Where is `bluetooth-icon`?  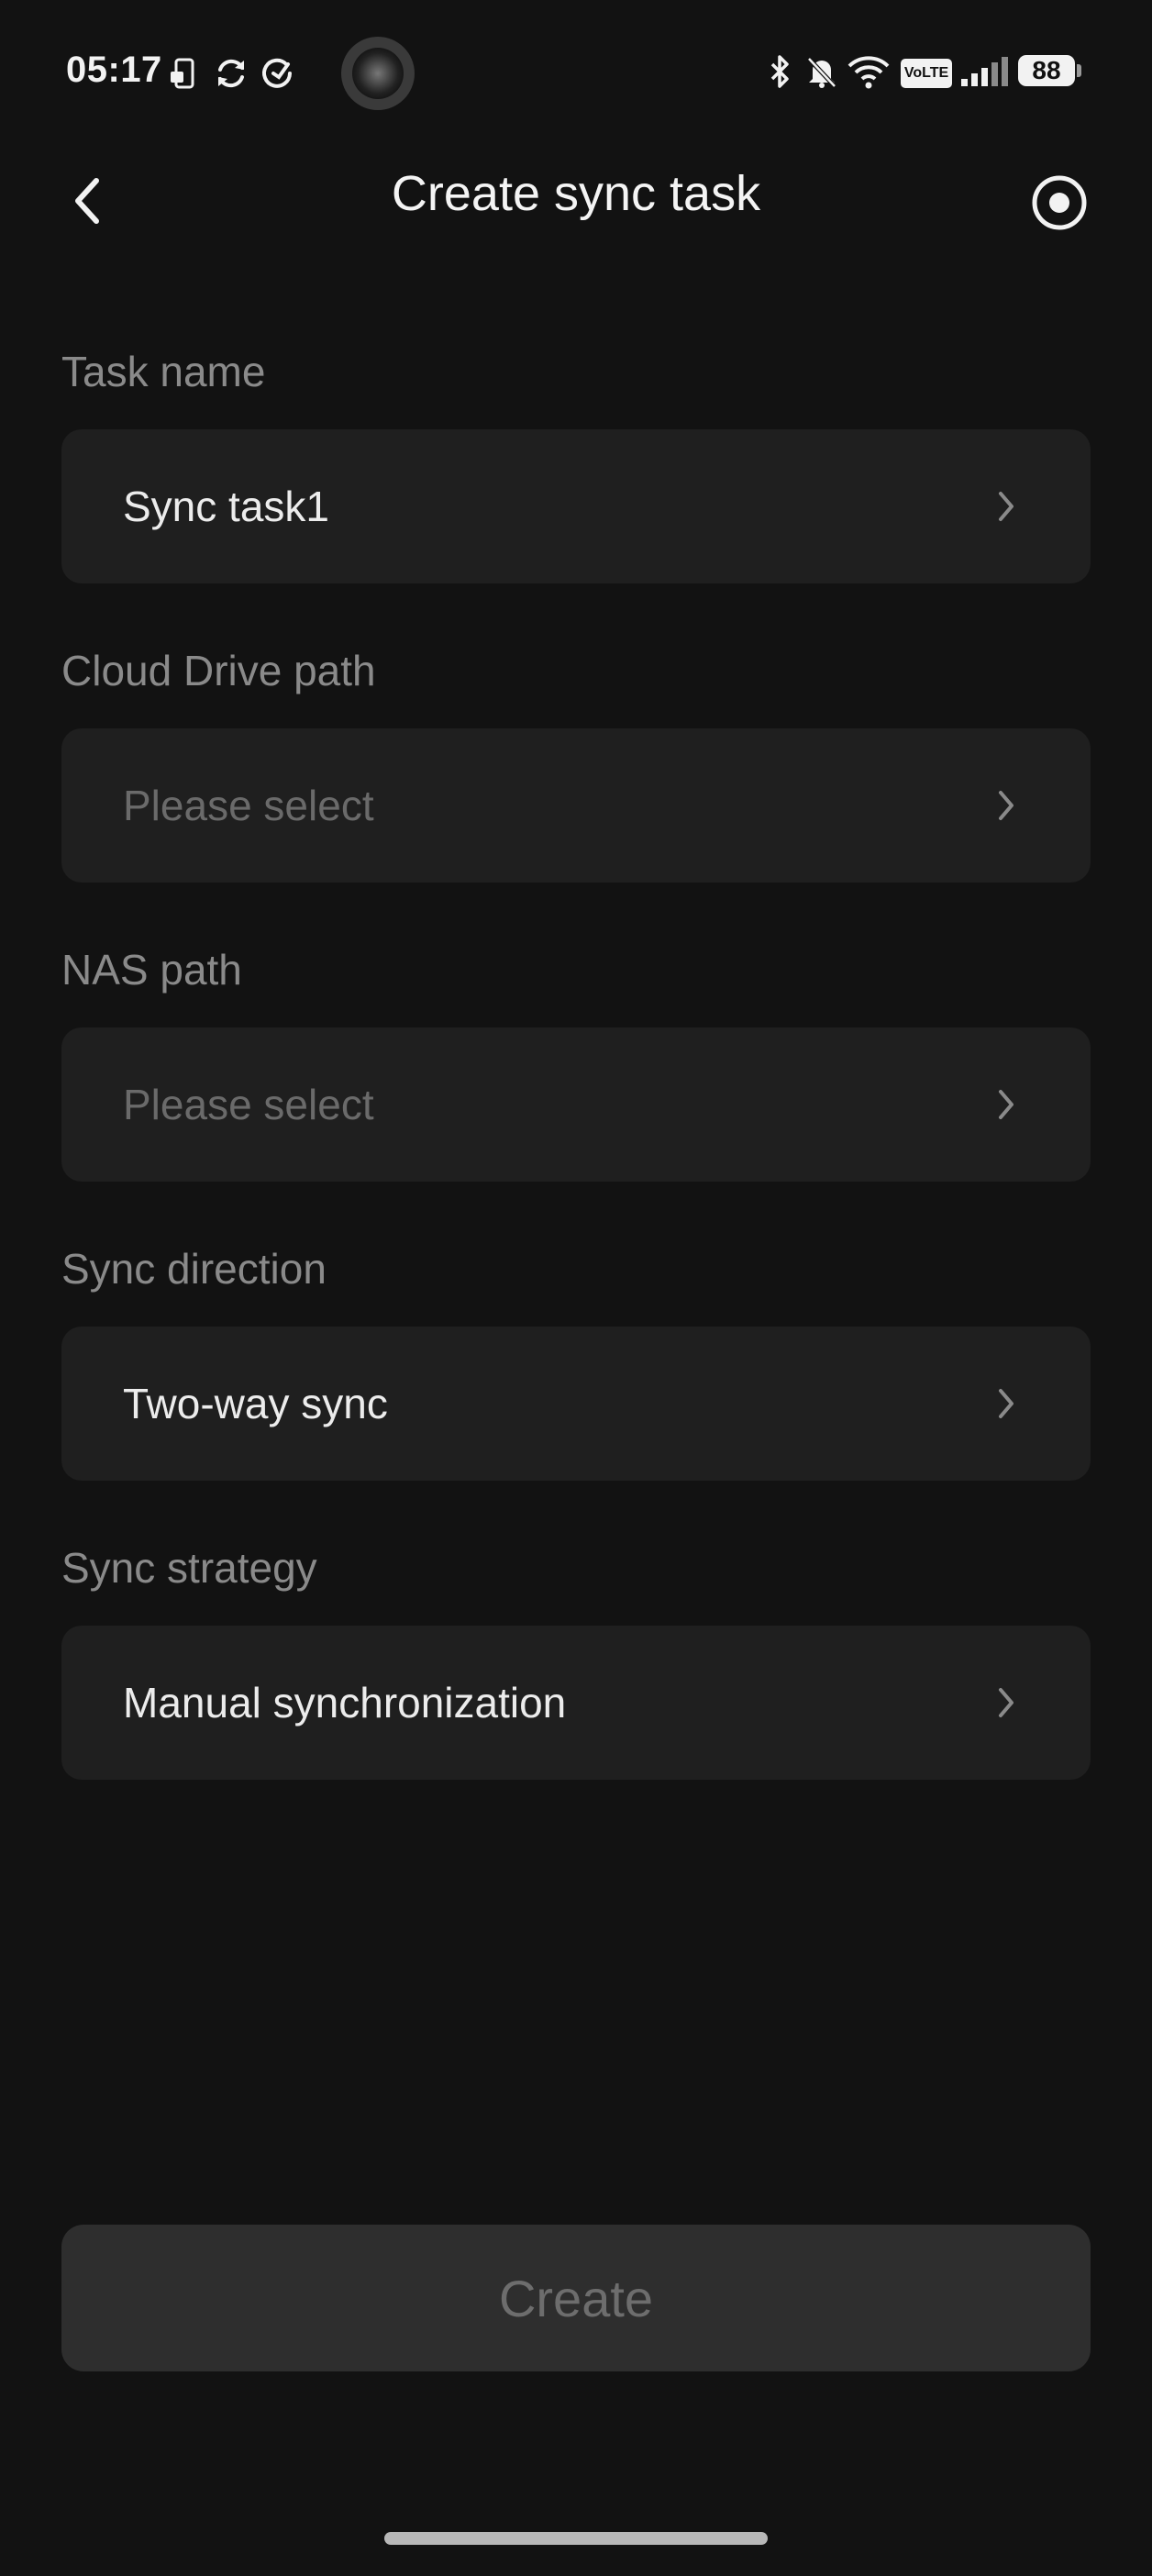
bluetooth-icon is located at coordinates (779, 71).